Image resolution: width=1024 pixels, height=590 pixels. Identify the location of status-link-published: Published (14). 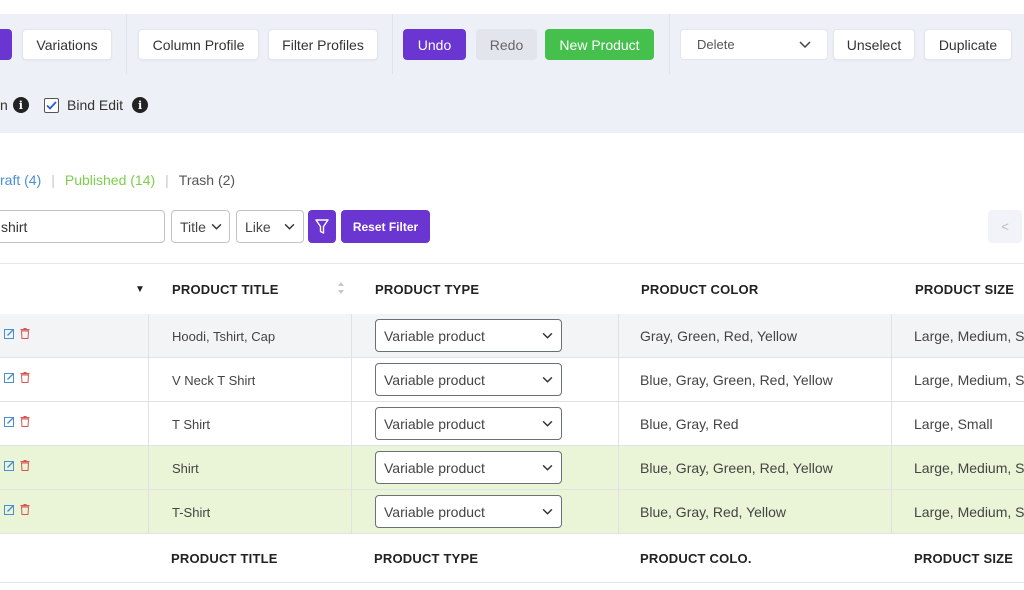
(110, 180).